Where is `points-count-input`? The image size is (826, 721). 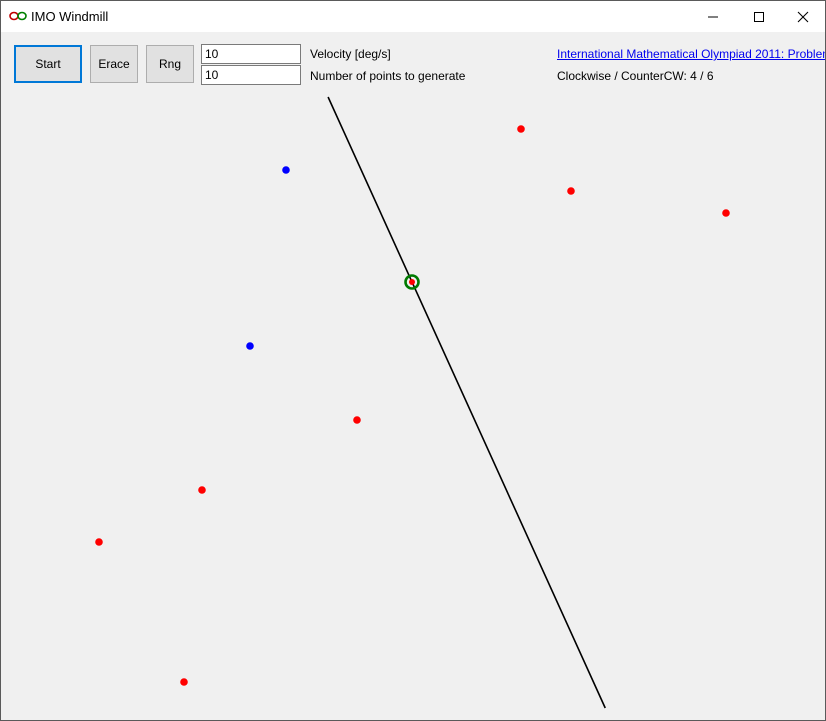 points-count-input is located at coordinates (251, 75).